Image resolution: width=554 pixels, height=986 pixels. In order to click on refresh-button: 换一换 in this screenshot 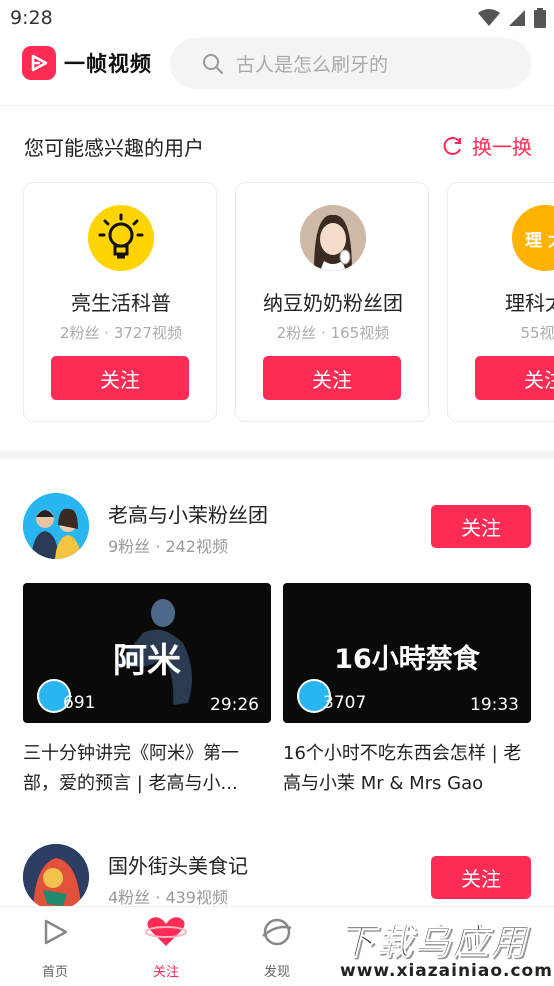, I will do `click(487, 145)`.